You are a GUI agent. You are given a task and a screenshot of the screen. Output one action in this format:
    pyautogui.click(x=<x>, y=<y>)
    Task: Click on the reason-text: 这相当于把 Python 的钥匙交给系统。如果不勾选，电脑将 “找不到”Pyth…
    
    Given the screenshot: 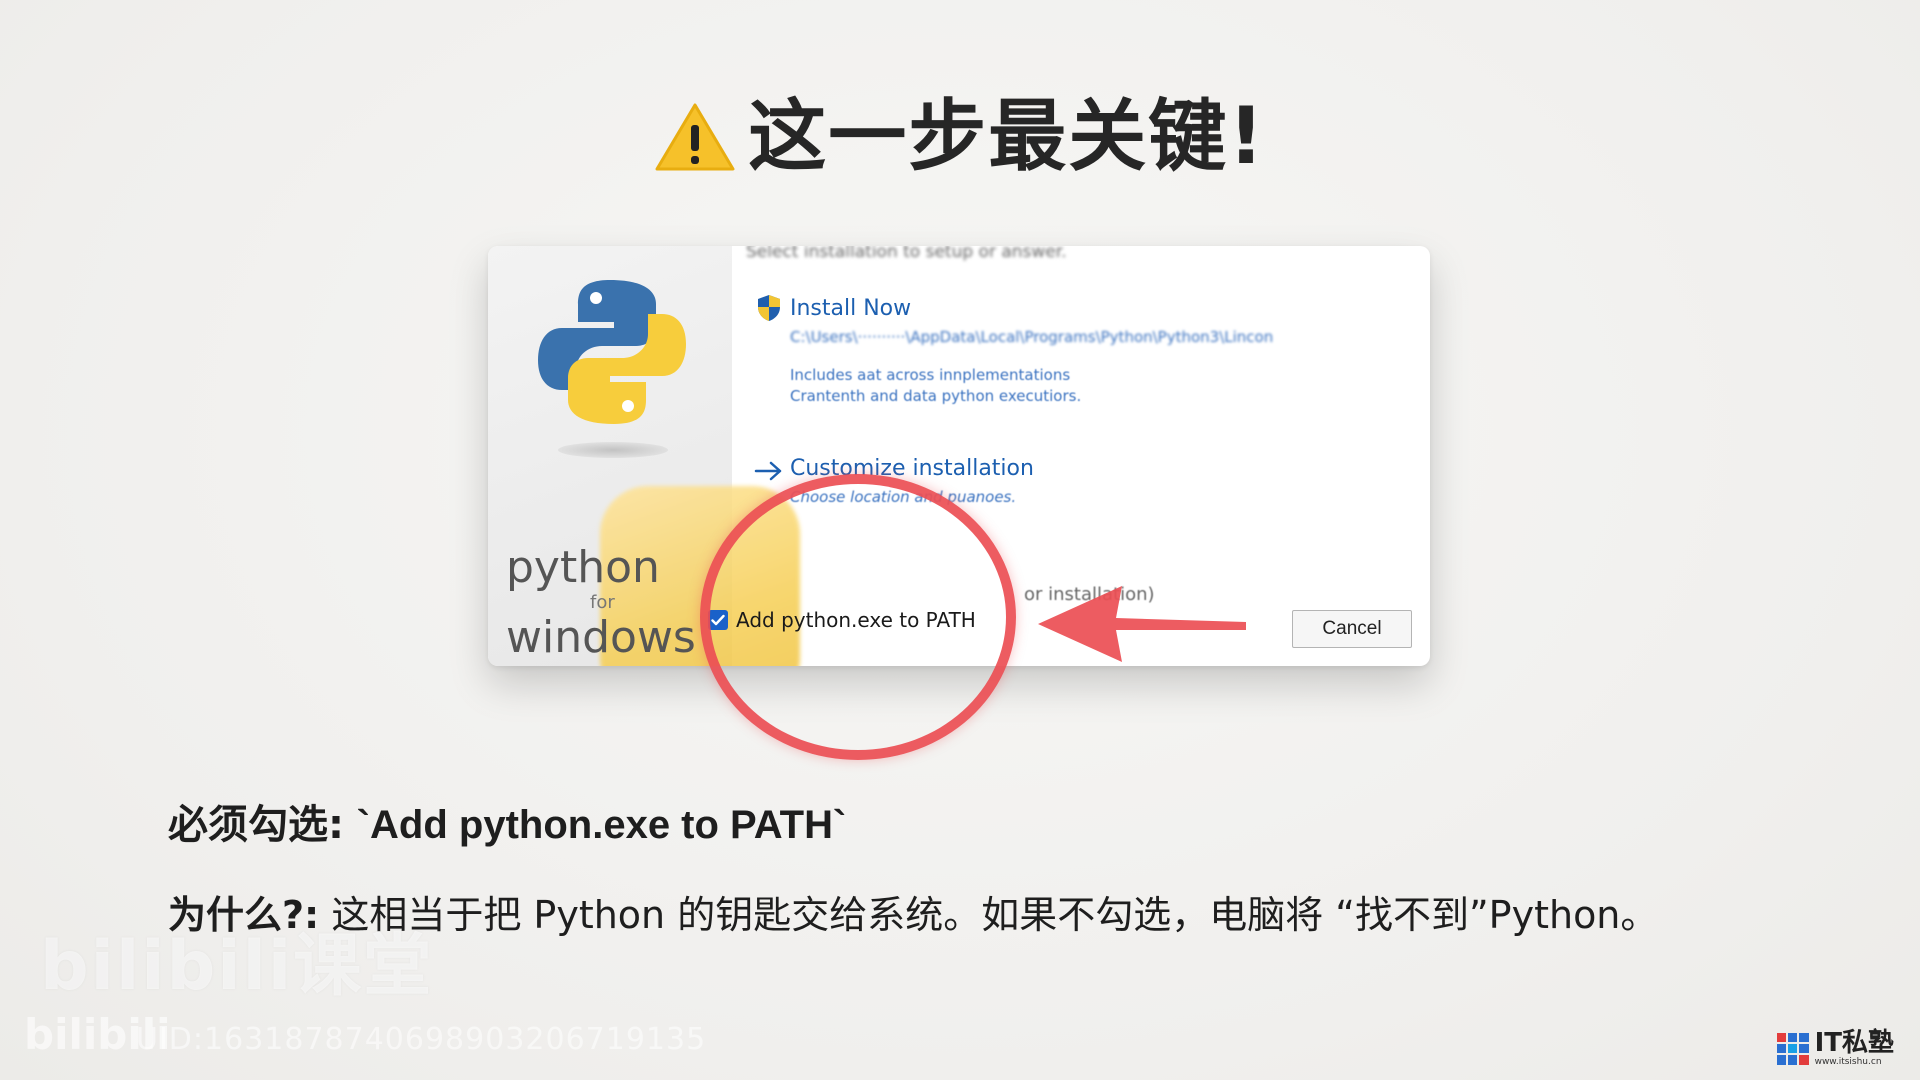 What is the action you would take?
    pyautogui.click(x=995, y=915)
    